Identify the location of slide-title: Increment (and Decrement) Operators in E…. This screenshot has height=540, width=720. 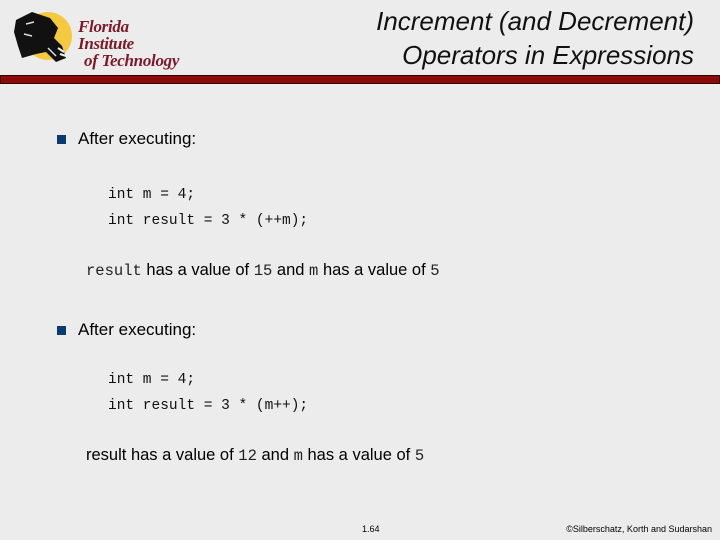
(535, 38).